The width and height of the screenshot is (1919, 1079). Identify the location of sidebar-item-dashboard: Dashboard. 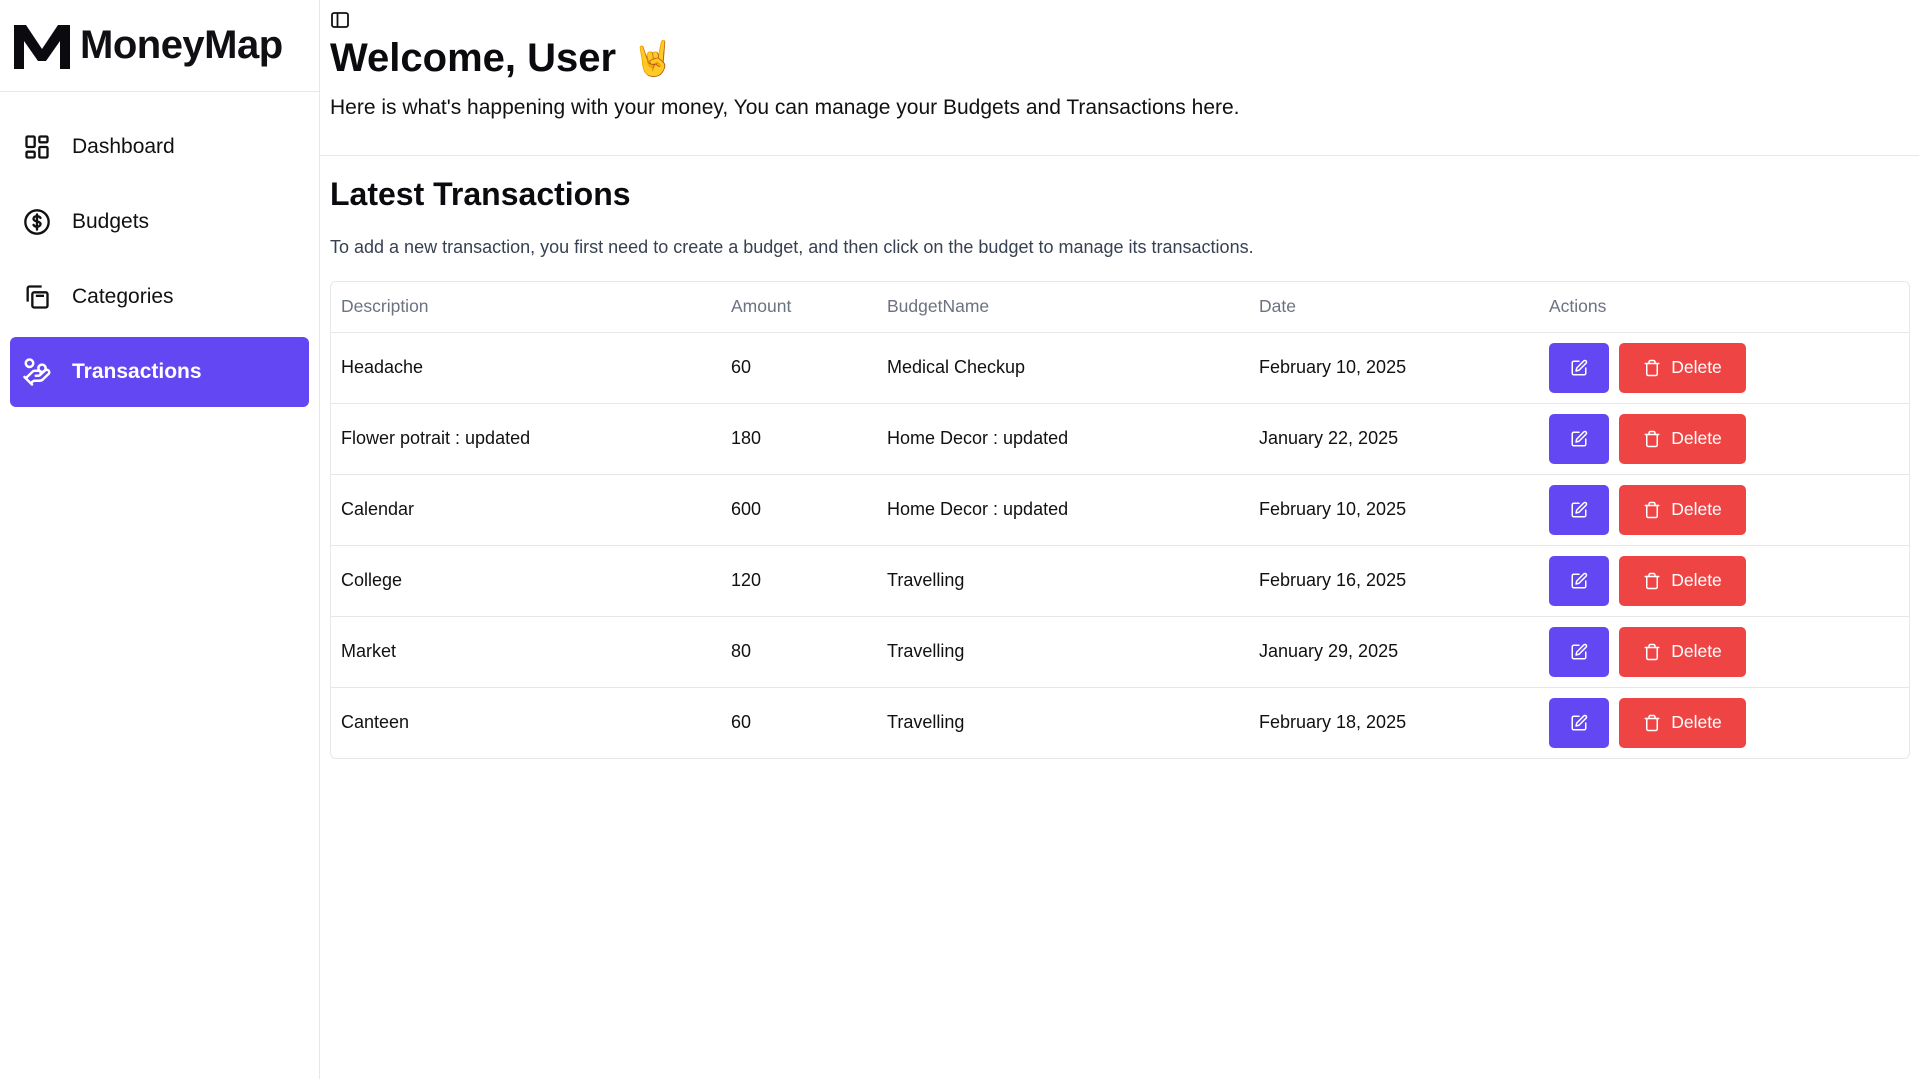
(159, 147).